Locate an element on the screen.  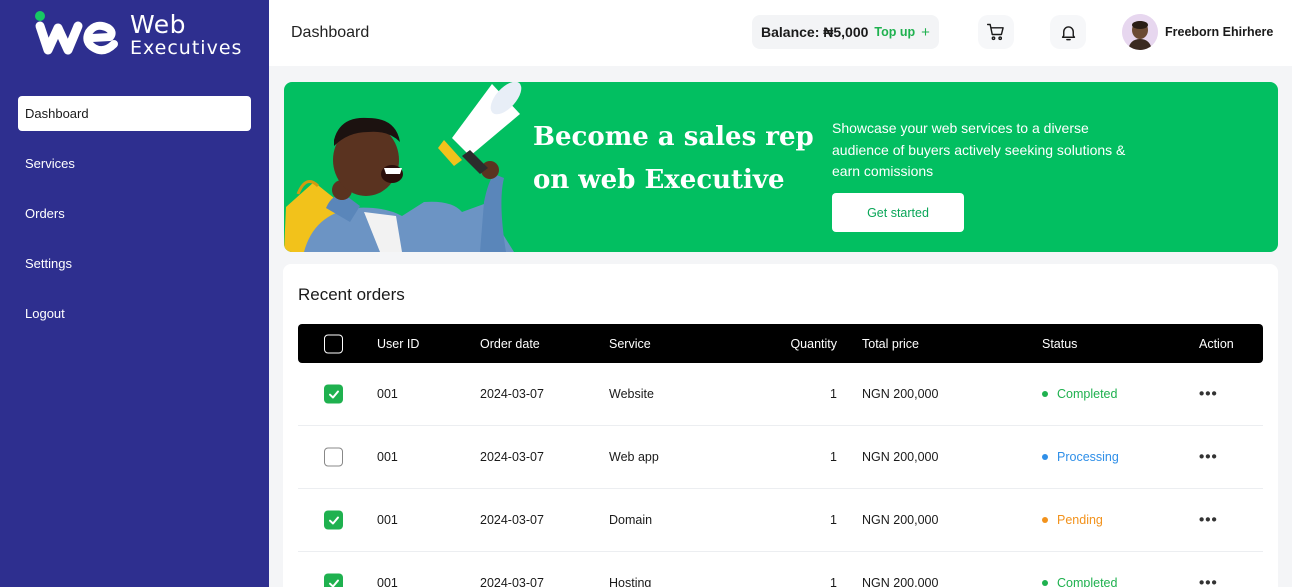
brand-line1: Web is located at coordinates (158, 24).